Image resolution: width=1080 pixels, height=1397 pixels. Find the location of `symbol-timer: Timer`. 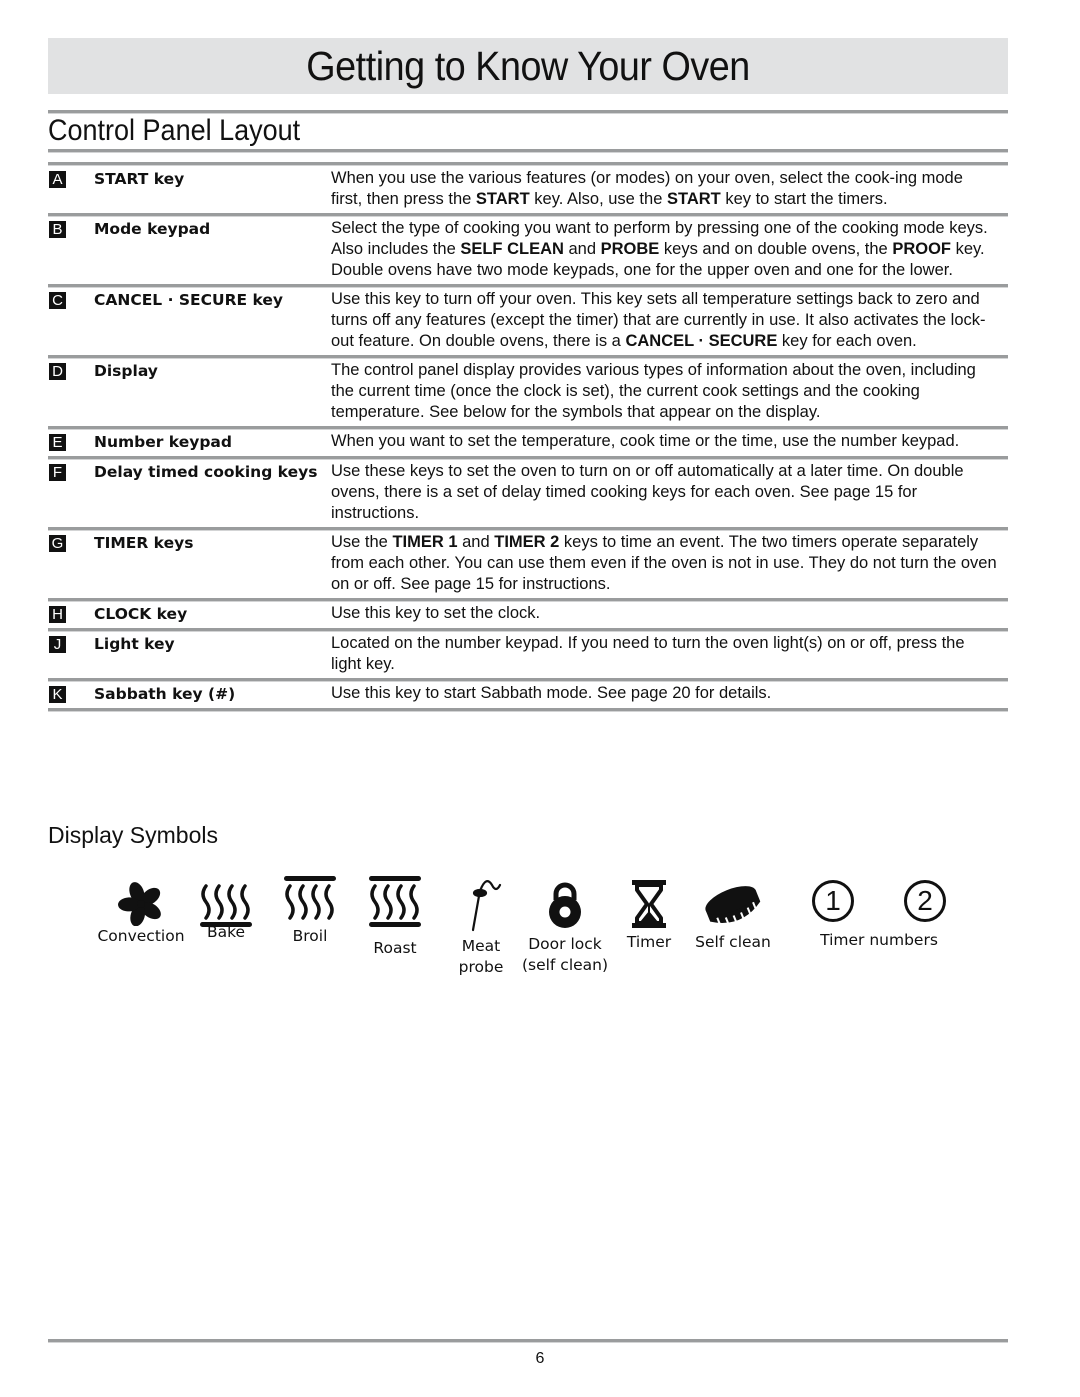

symbol-timer: Timer is located at coordinates (649, 915).